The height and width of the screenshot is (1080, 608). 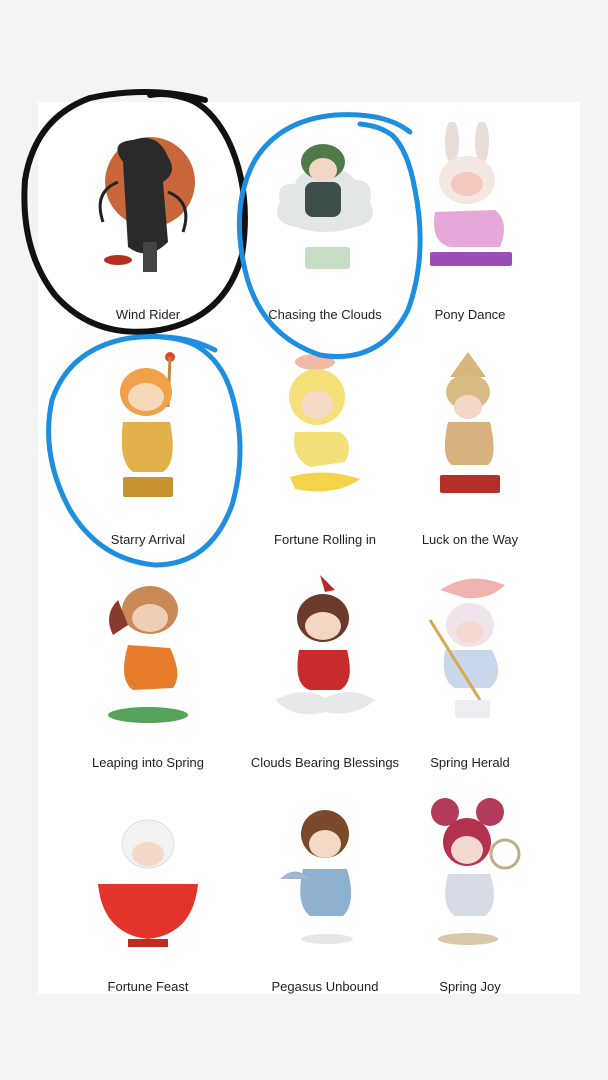 I want to click on product-card-starry-arrival: Starry Arrival, so click(x=148, y=457).